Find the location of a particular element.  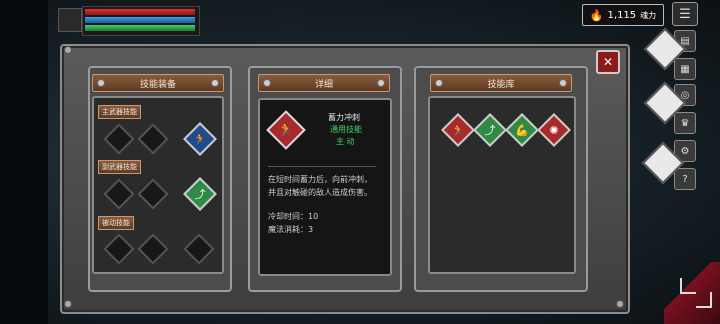

map-icon: ▦ is located at coordinates (685, 69).